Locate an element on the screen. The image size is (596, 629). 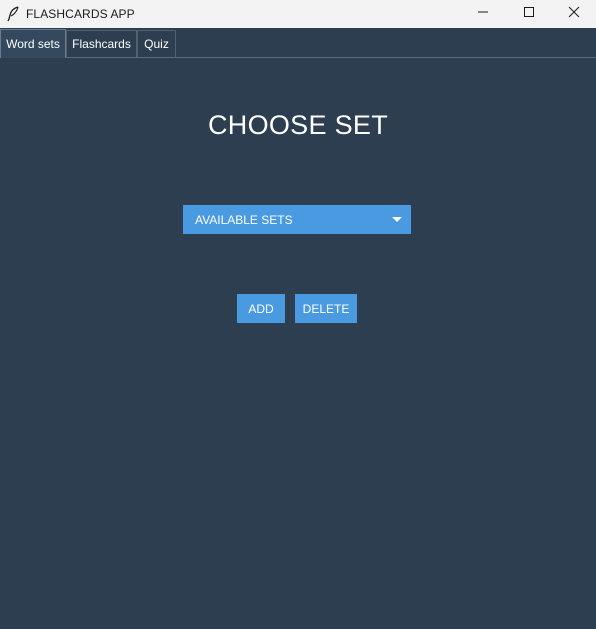
window-title: FLASHCARDS APP is located at coordinates (80, 14).